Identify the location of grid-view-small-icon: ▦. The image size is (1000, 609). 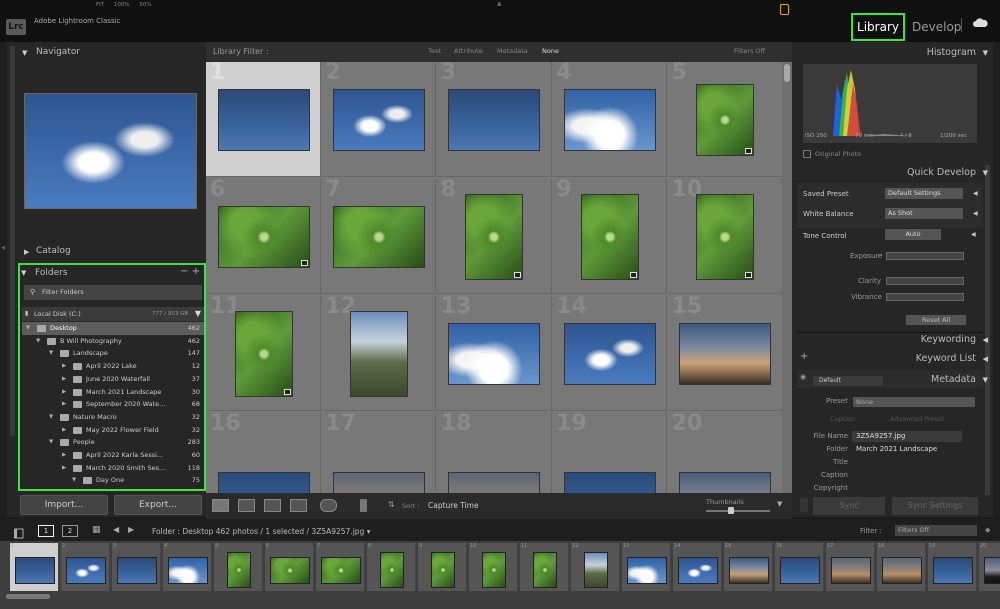
(96, 530).